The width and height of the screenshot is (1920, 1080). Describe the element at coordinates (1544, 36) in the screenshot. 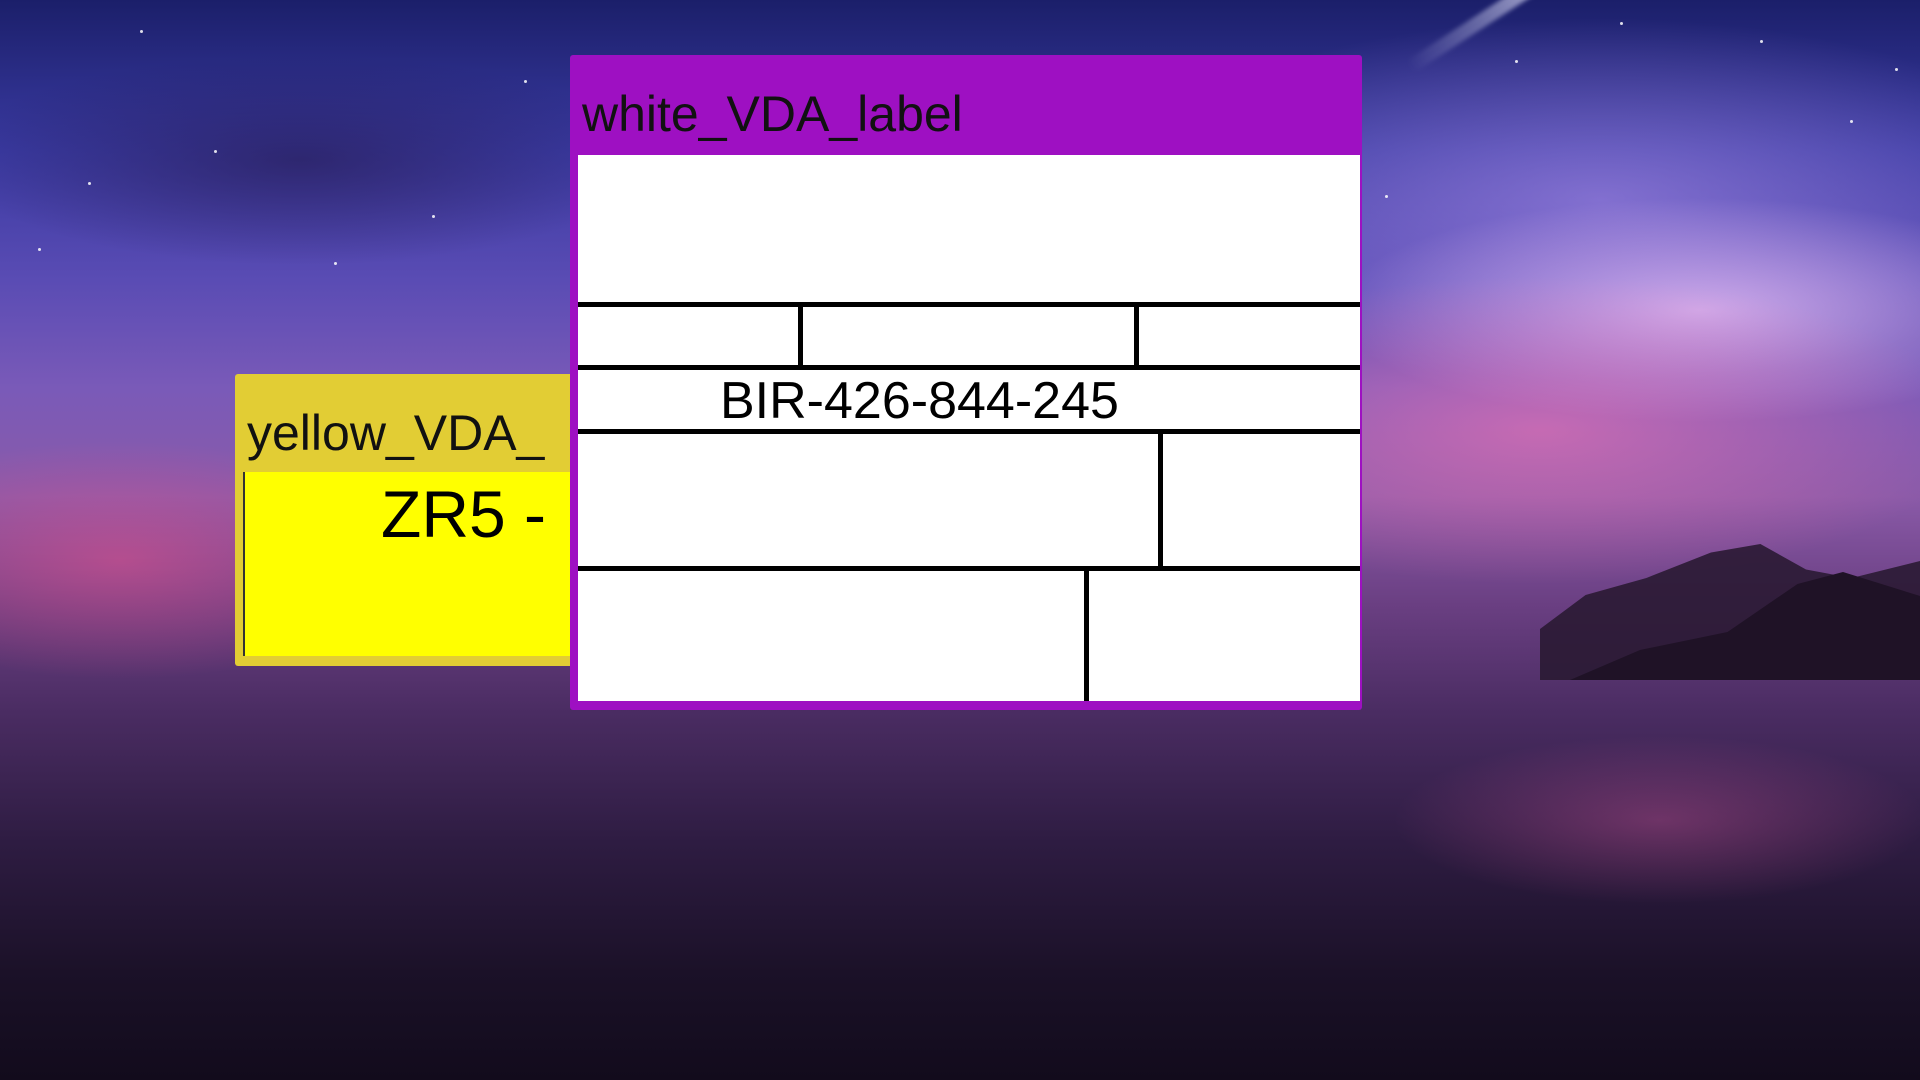

I see `contrail` at that location.